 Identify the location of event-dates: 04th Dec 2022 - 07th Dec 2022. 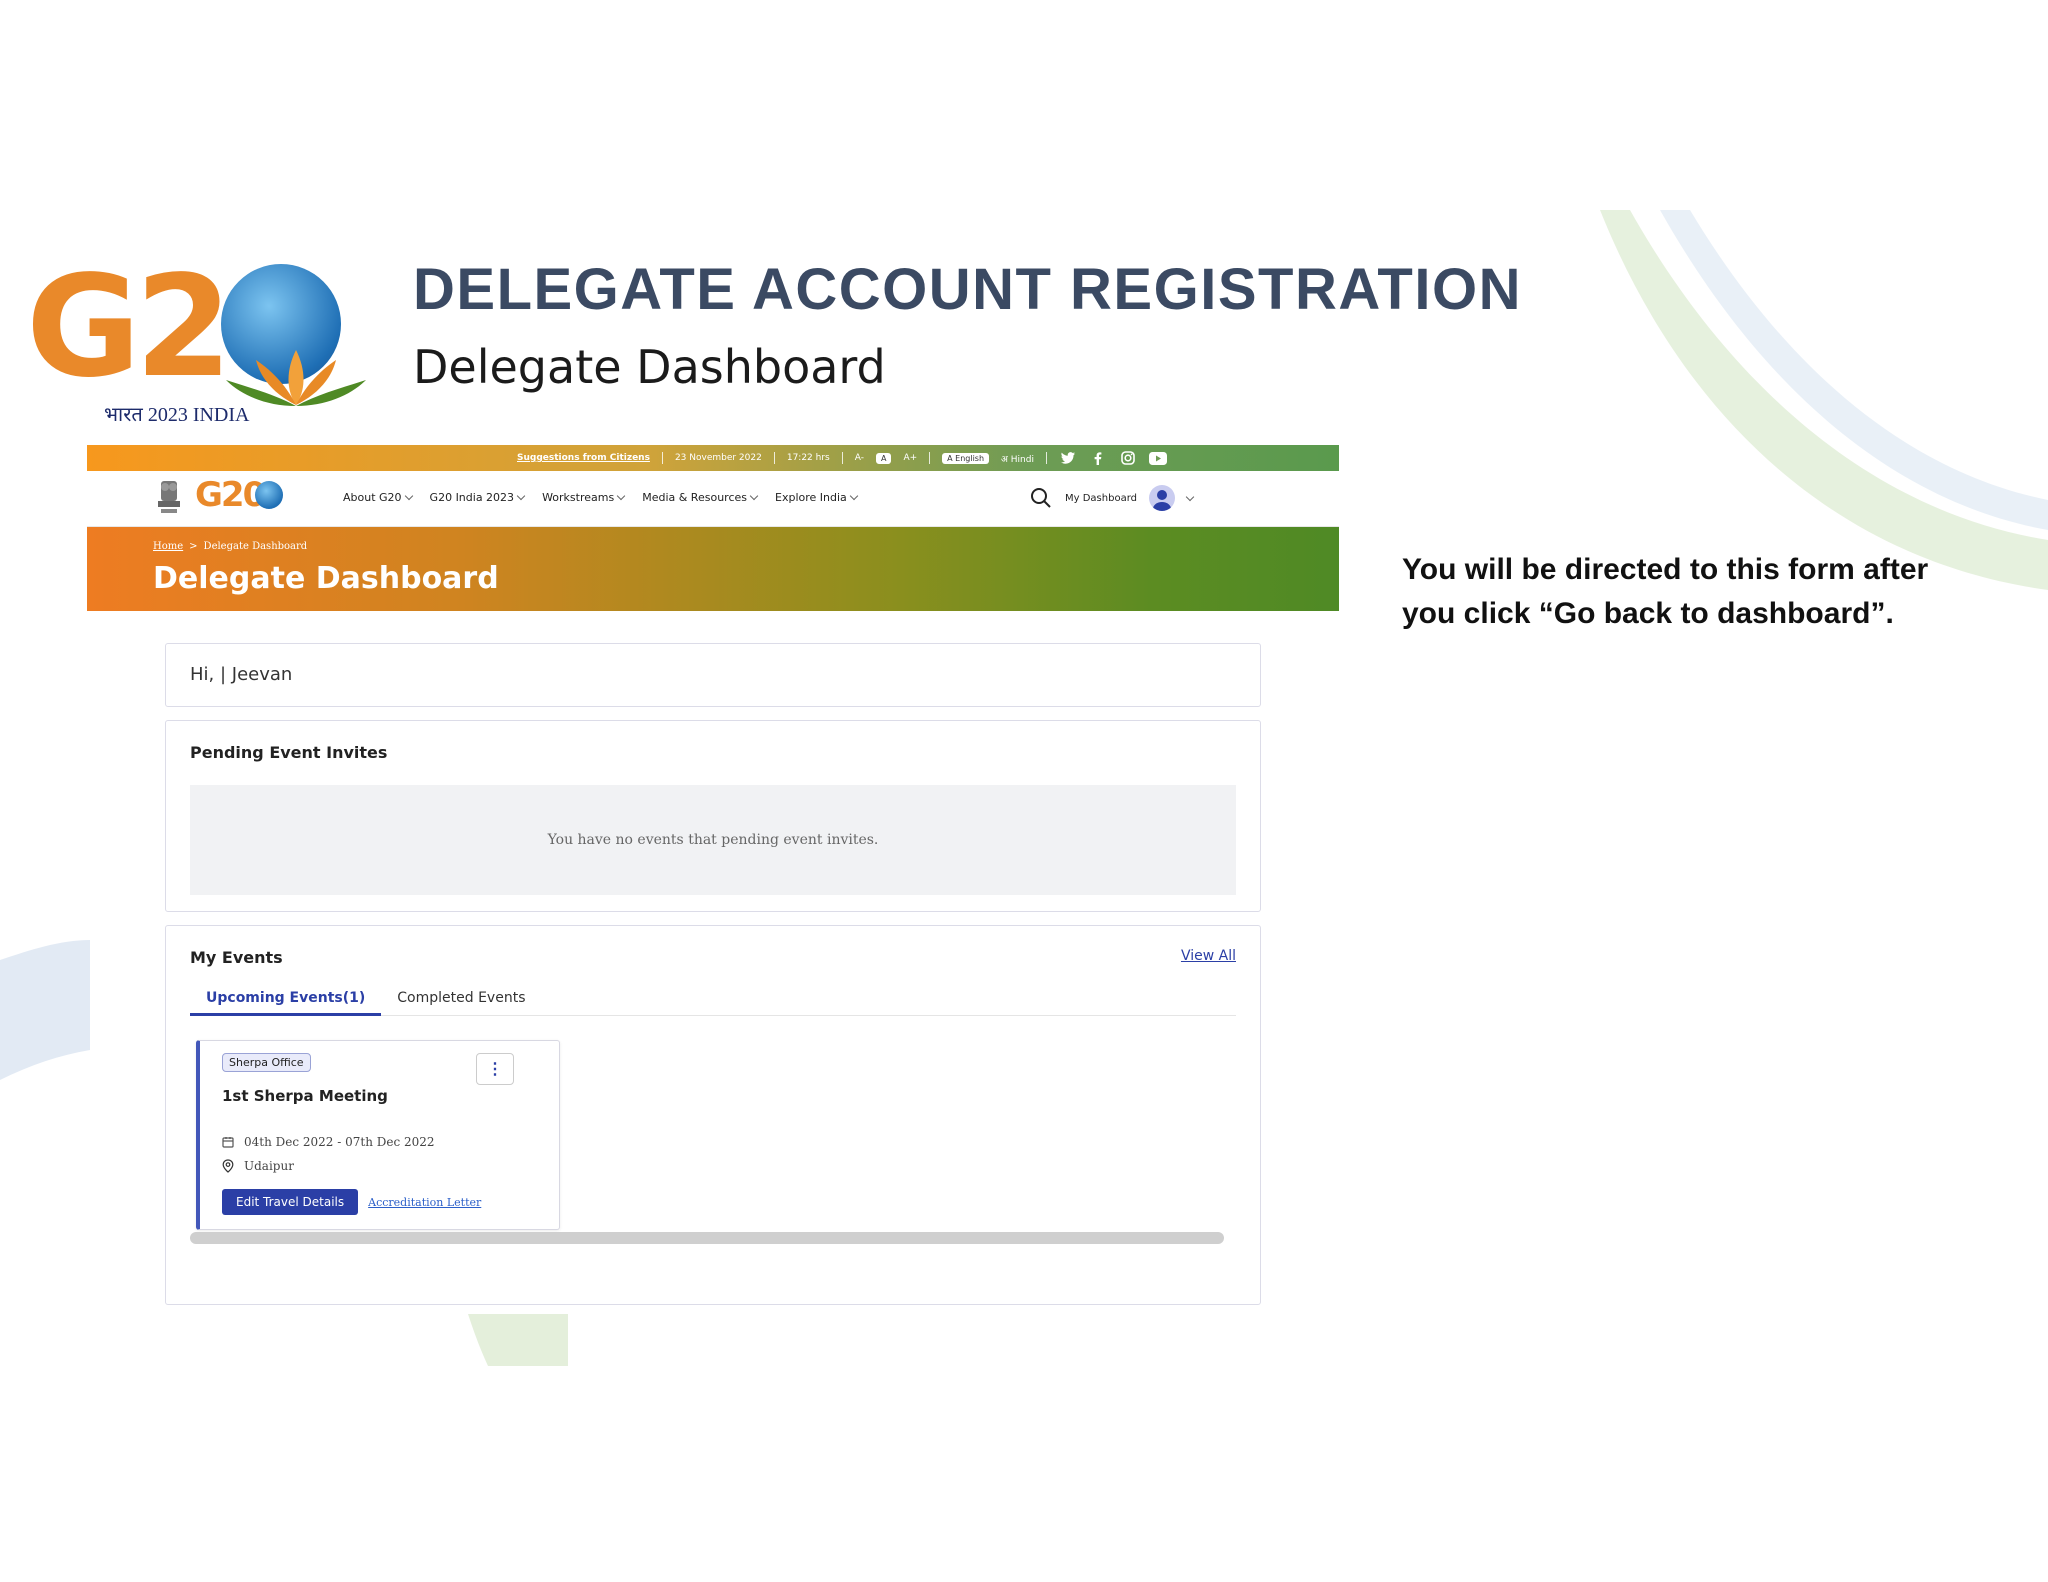
(339, 1142).